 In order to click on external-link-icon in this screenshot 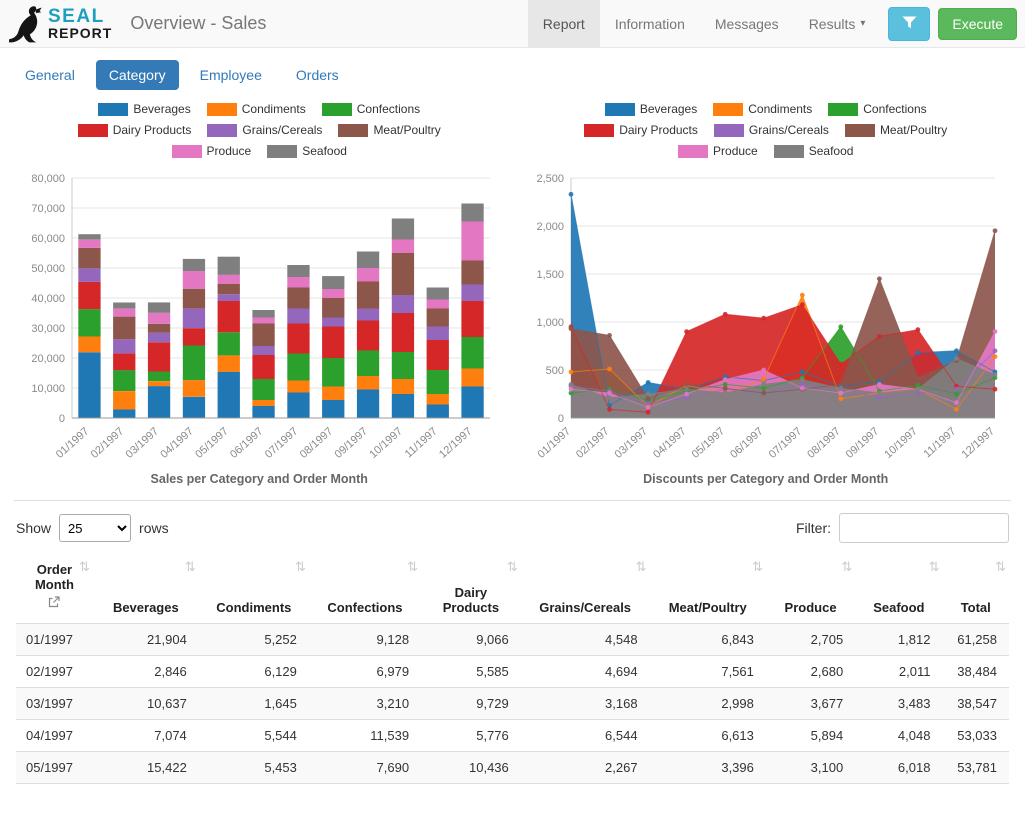, I will do `click(54, 603)`.